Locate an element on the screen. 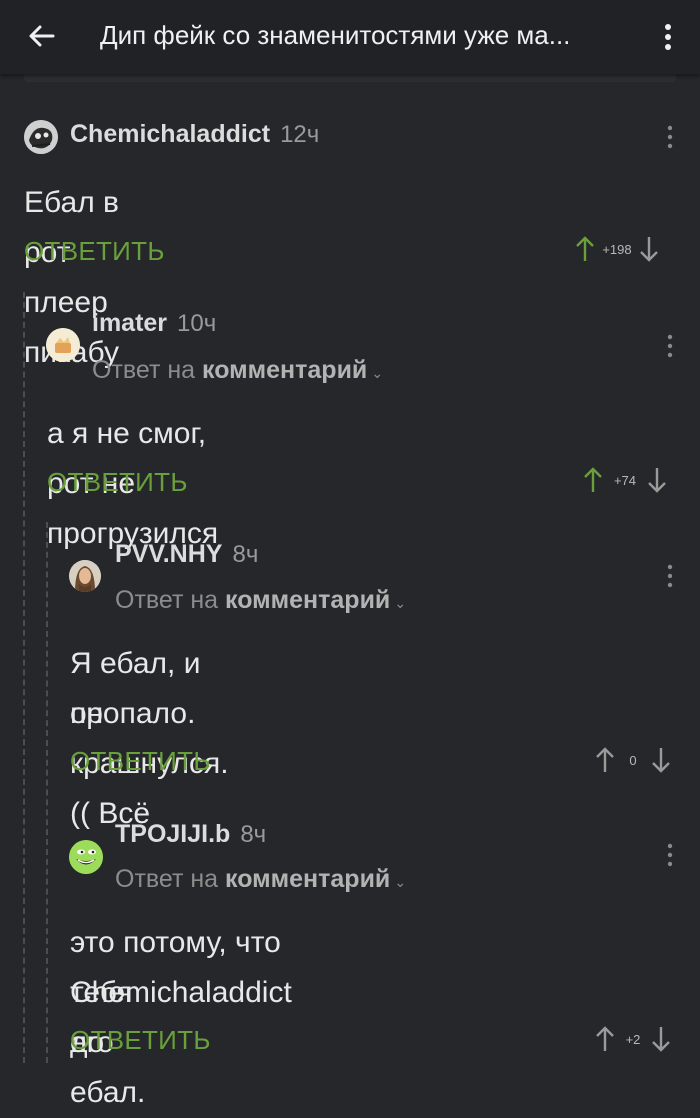 Image resolution: width=700 pixels, height=1118 pixels. username: PVV.NHY is located at coordinates (168, 554).